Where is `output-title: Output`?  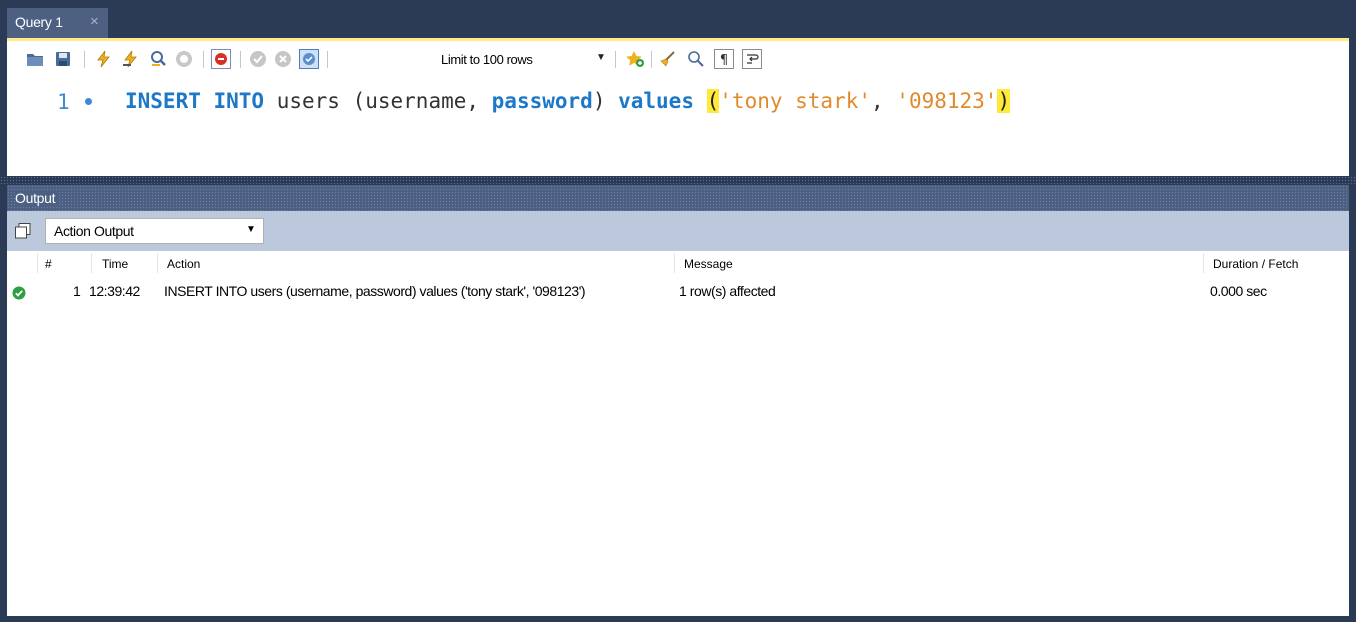 output-title: Output is located at coordinates (37, 198).